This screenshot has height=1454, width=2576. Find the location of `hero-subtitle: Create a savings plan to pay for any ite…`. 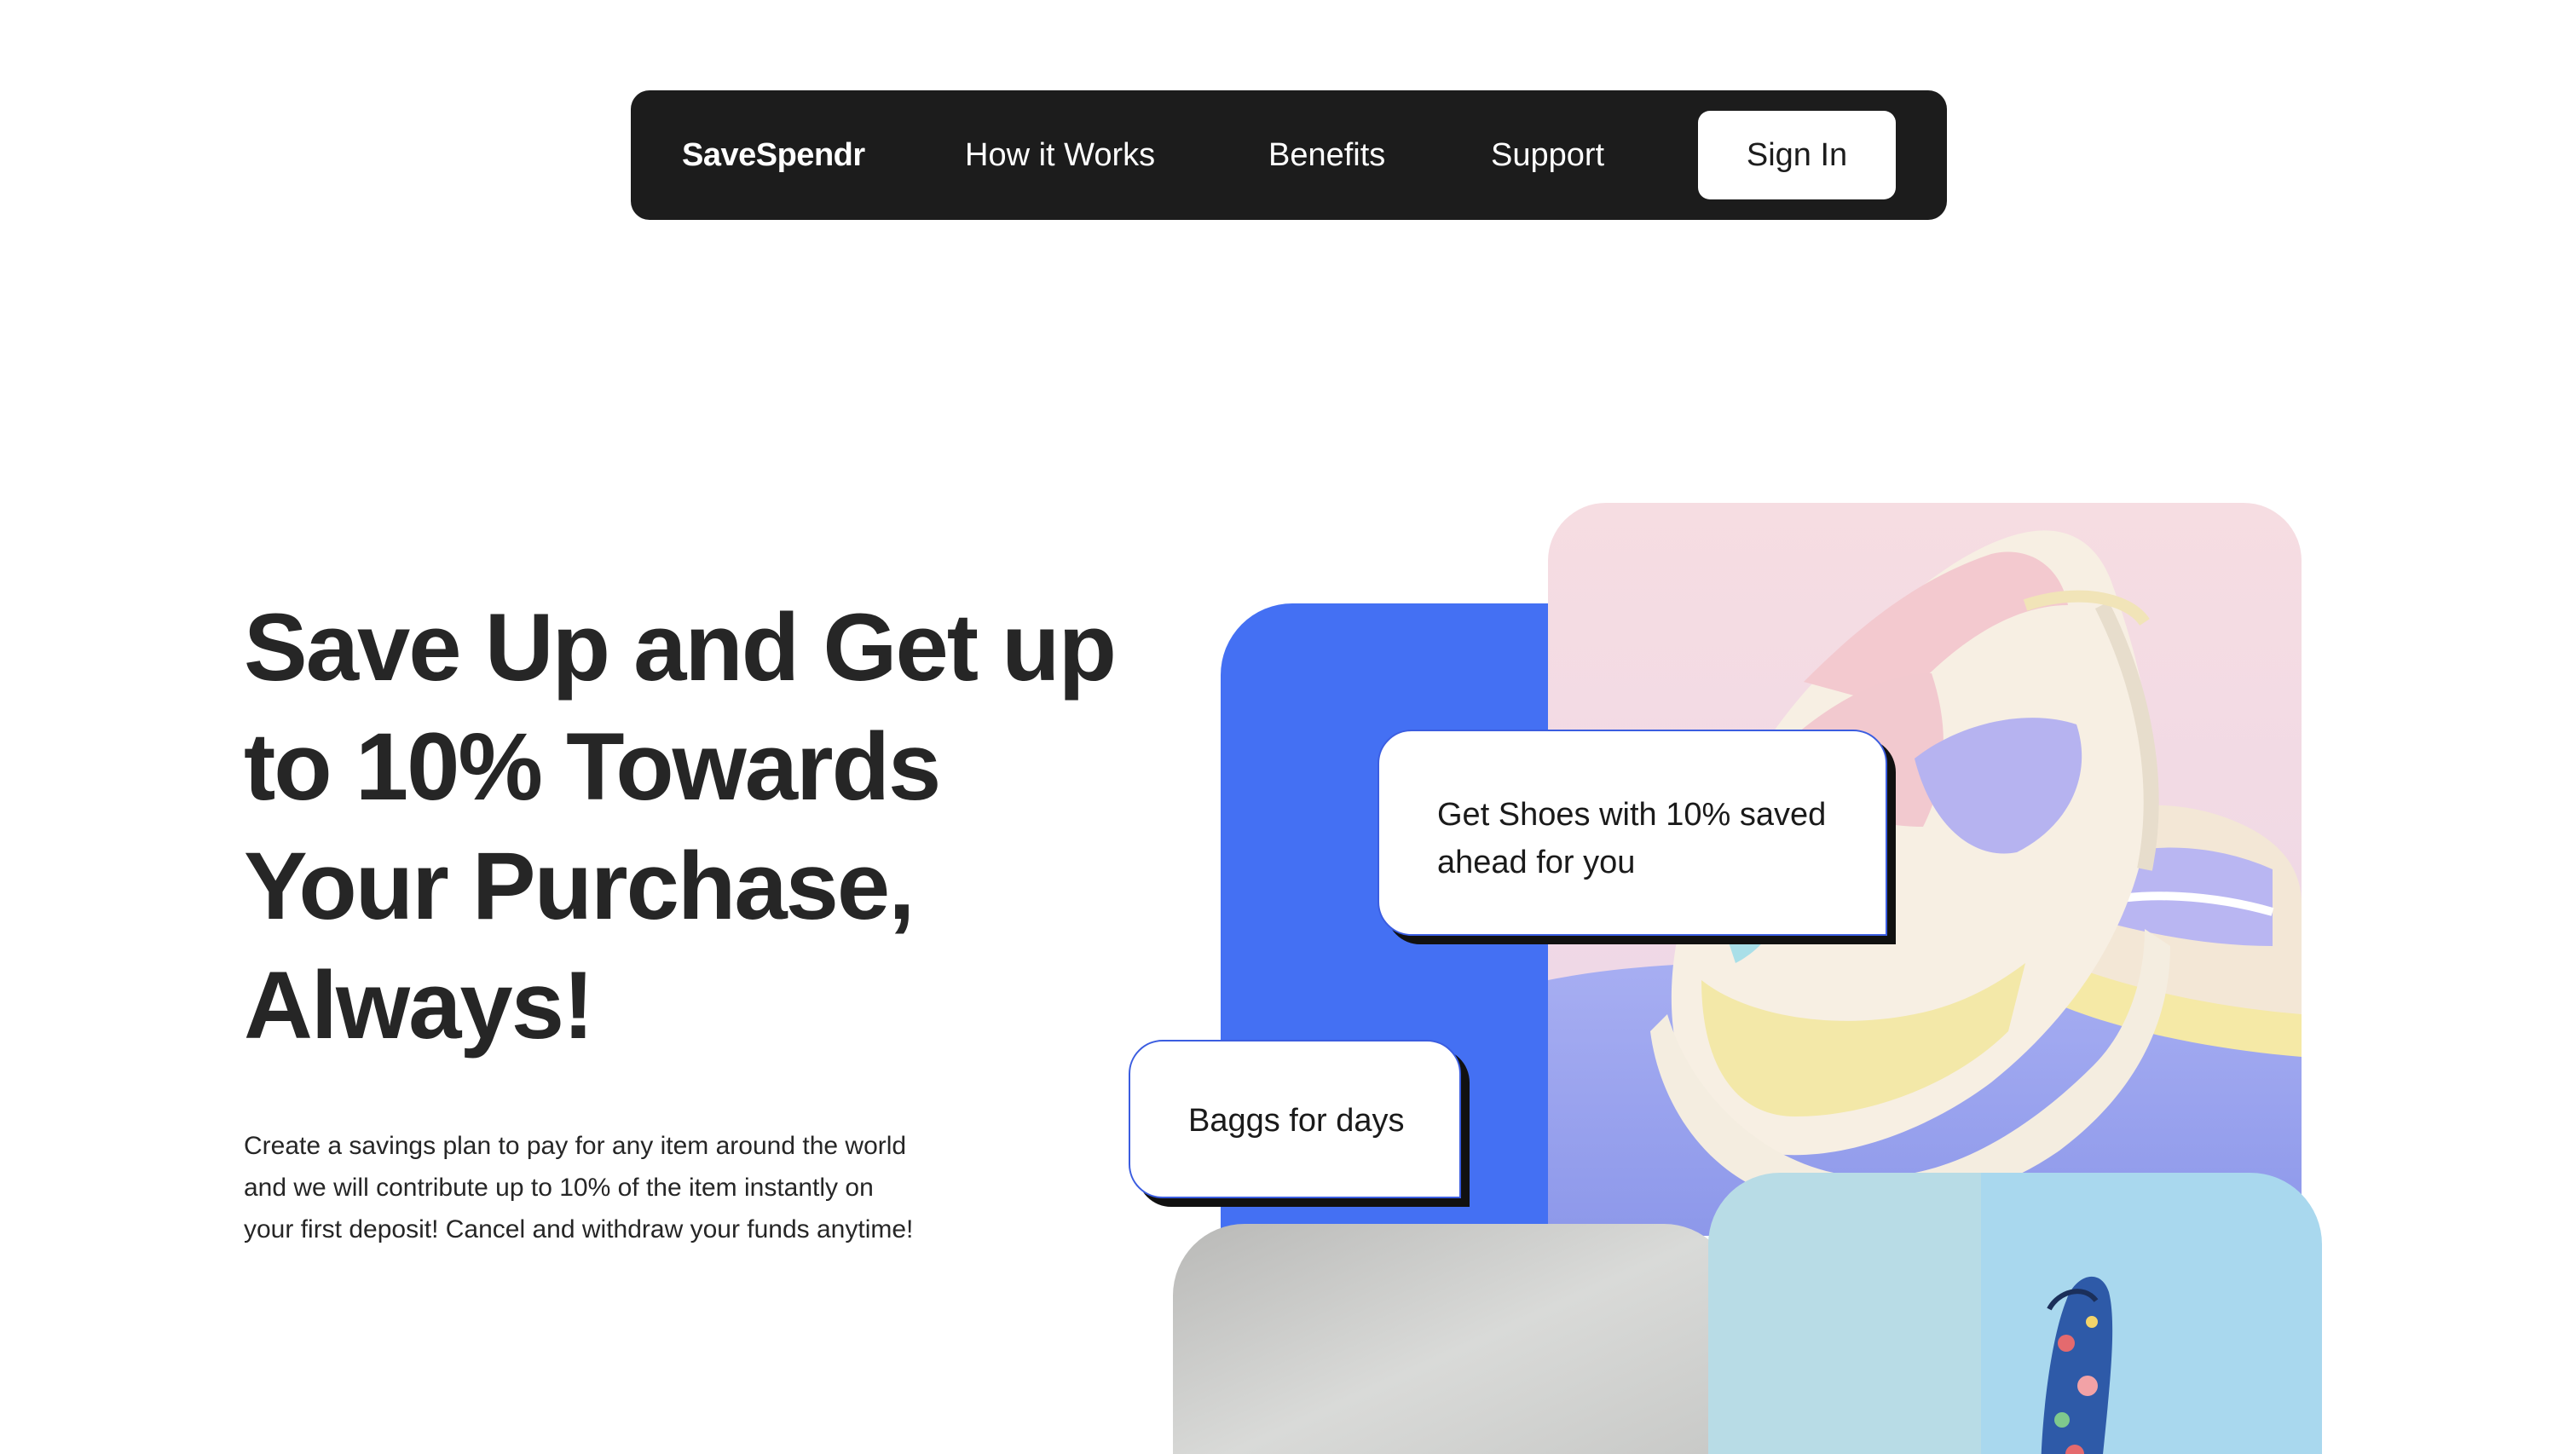

hero-subtitle: Create a savings plan to pay for any ite… is located at coordinates (579, 1187).